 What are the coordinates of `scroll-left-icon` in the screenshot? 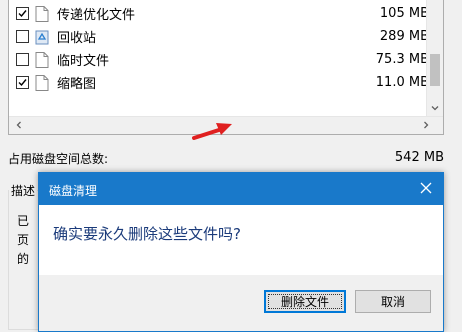 It's located at (19, 125).